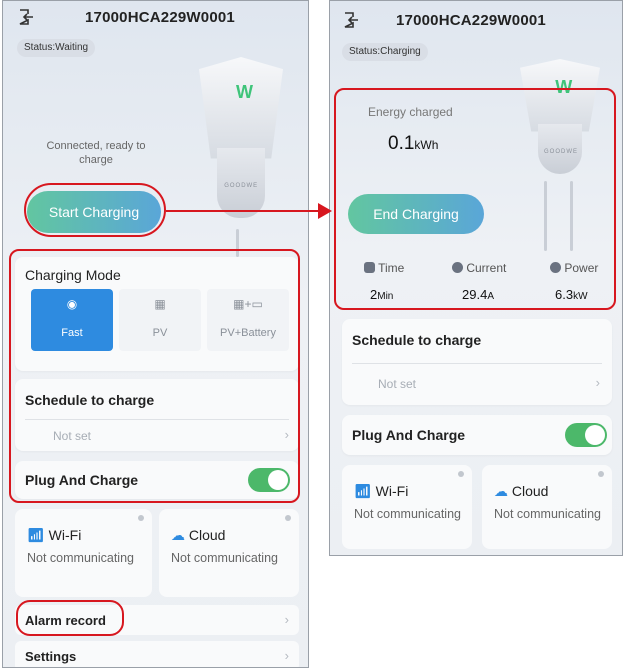 The image size is (624, 670). I want to click on status-badge: Status:Charging, so click(385, 52).